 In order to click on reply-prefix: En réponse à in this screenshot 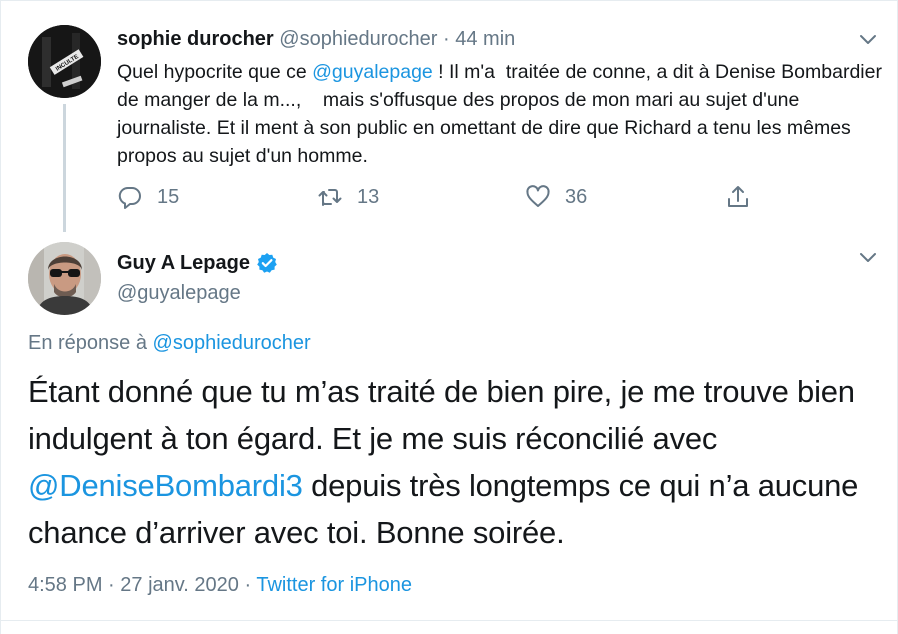, I will do `click(90, 343)`.